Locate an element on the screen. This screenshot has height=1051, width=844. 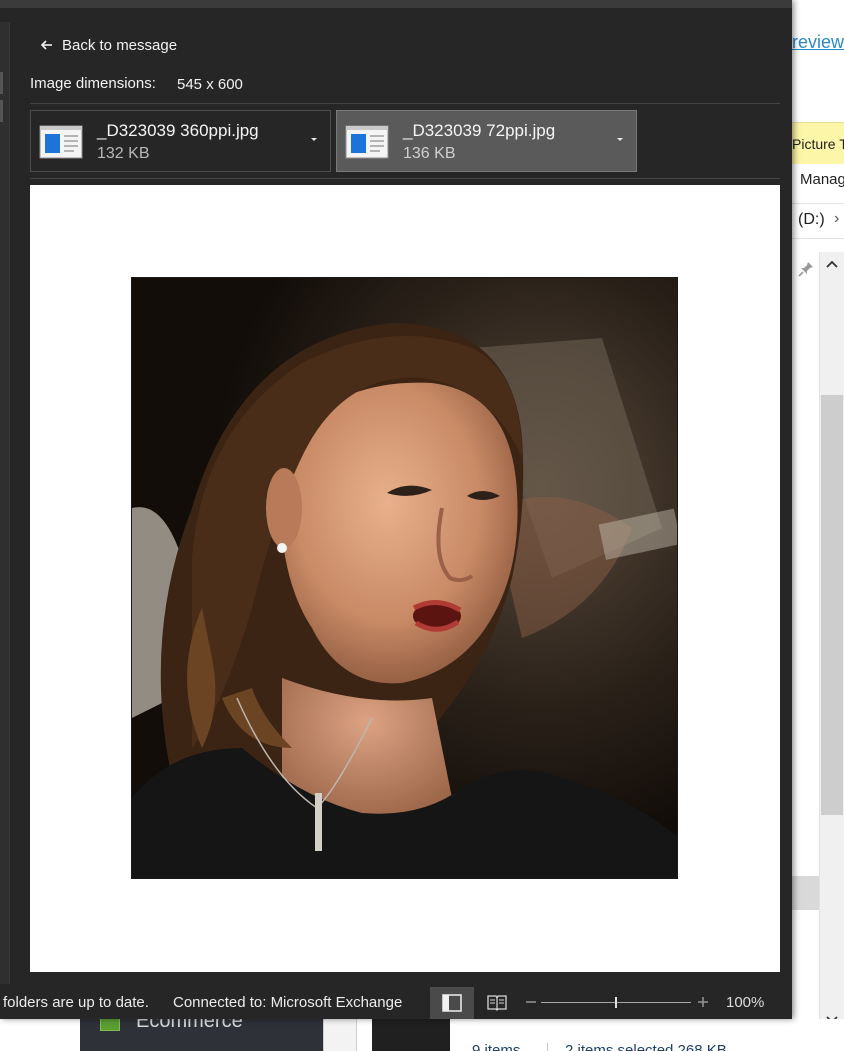
chevron-up-icon is located at coordinates (832, 265).